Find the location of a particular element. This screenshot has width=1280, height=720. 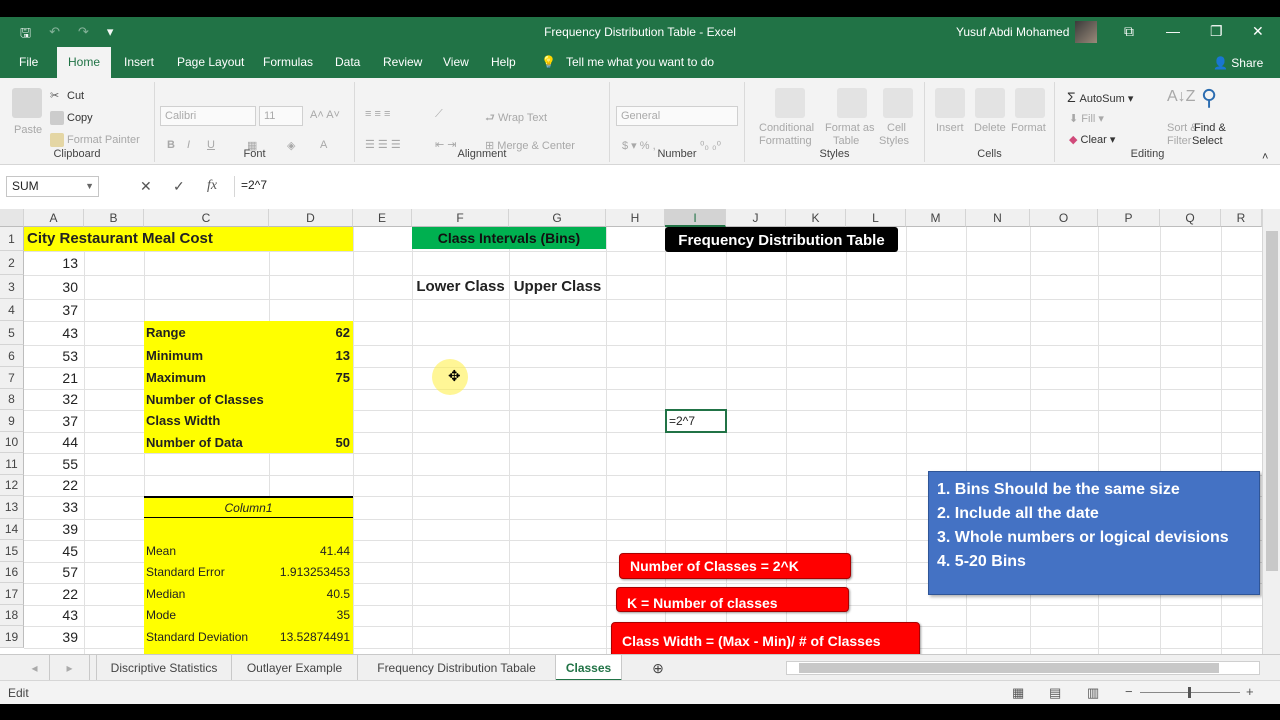

name-box: SUM ▼ is located at coordinates (52, 186).